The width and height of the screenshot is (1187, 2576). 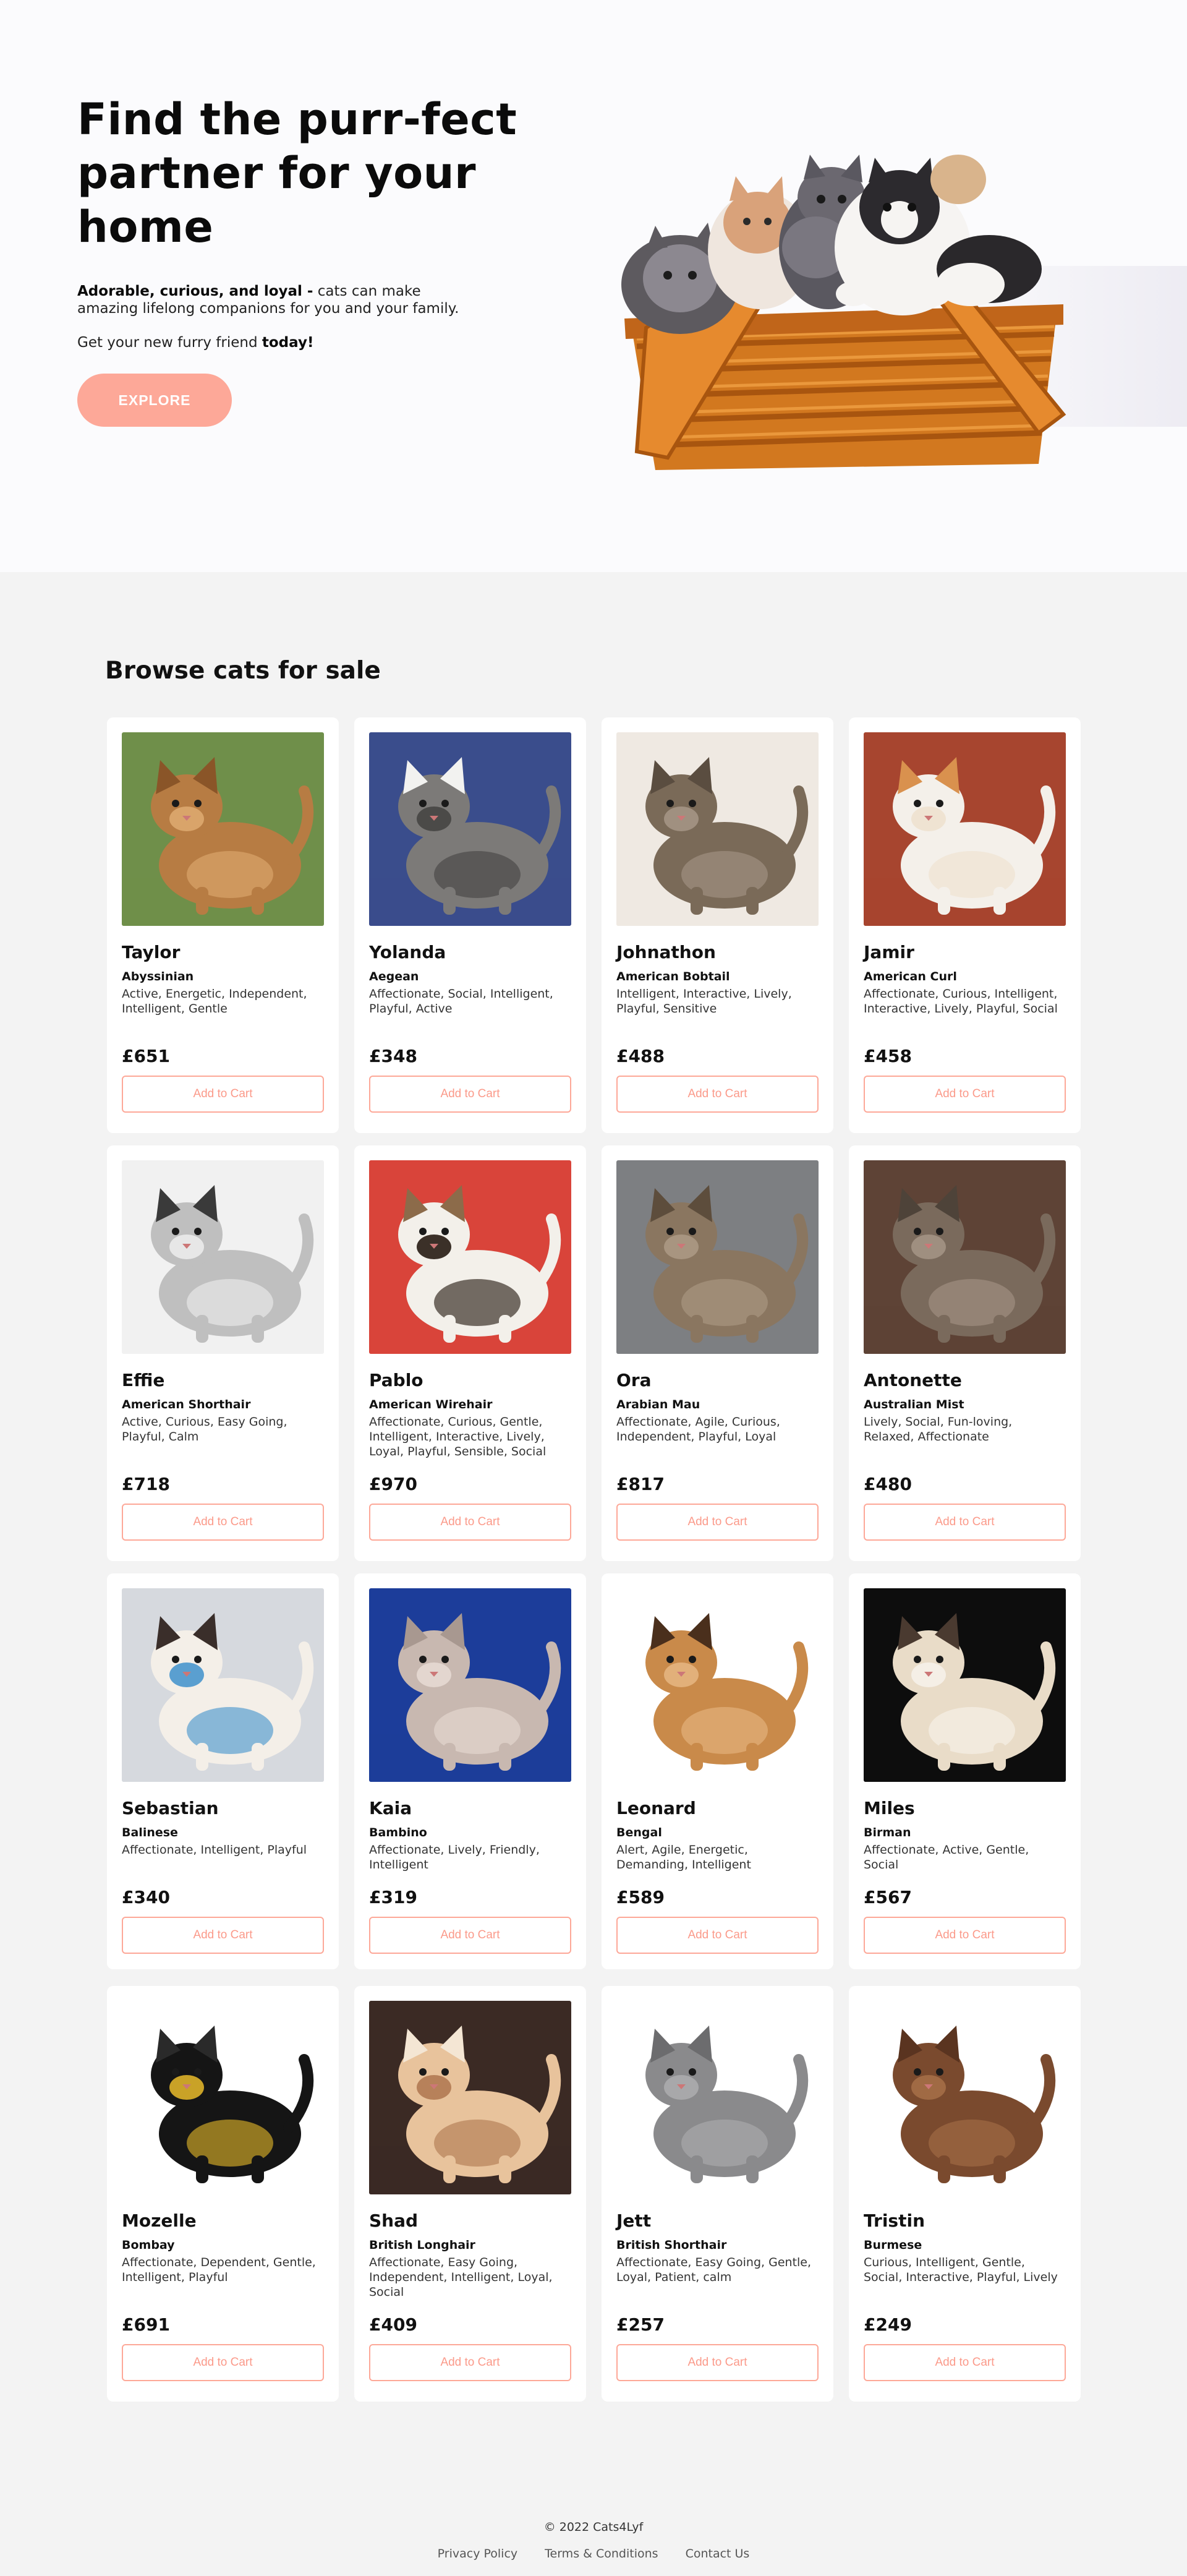 I want to click on american-curl-cat-photo, so click(x=965, y=829).